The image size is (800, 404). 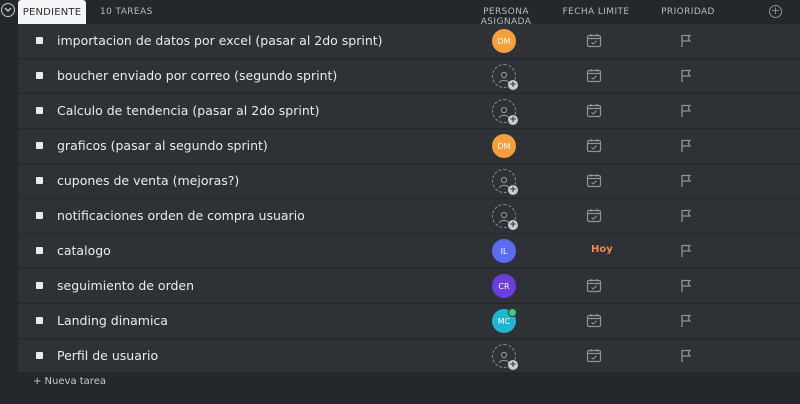 What do you see at coordinates (688, 12) in the screenshot?
I see `column-priority: PRIORIDAD` at bounding box center [688, 12].